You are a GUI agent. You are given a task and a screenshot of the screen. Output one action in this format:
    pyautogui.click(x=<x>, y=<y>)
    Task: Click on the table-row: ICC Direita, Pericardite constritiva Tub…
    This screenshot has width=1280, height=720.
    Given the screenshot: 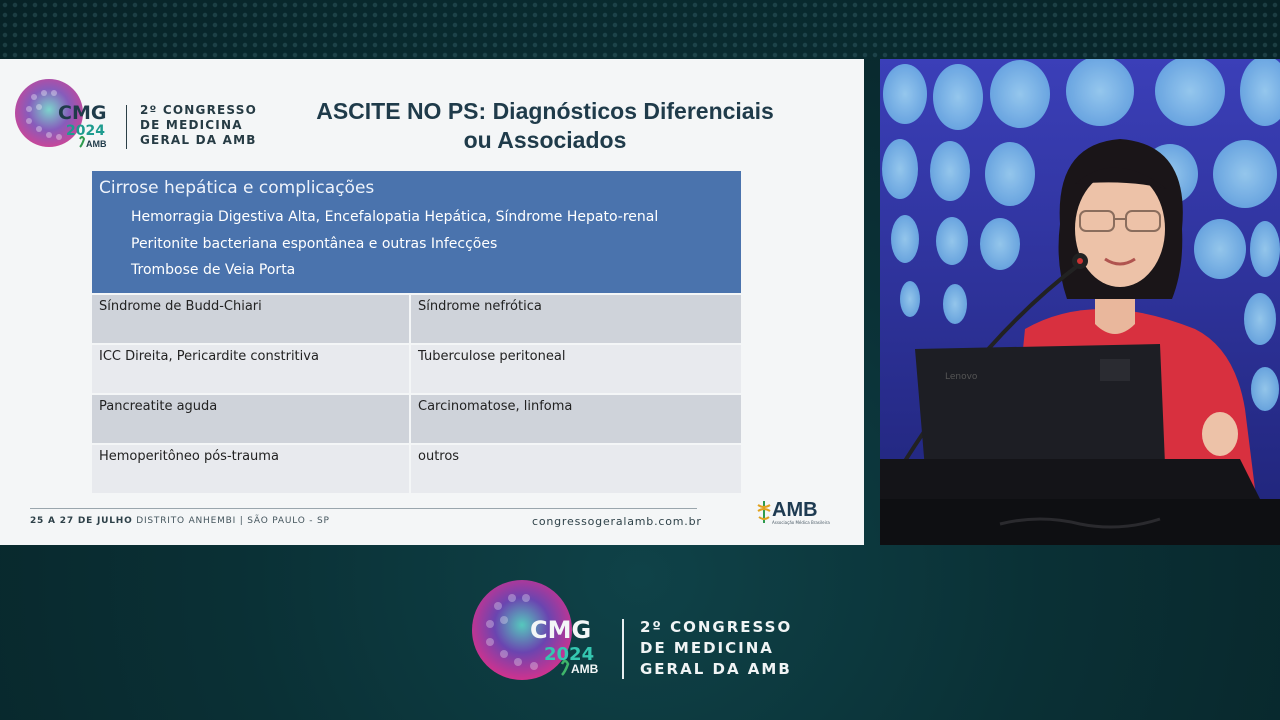 What is the action you would take?
    pyautogui.click(x=416, y=370)
    